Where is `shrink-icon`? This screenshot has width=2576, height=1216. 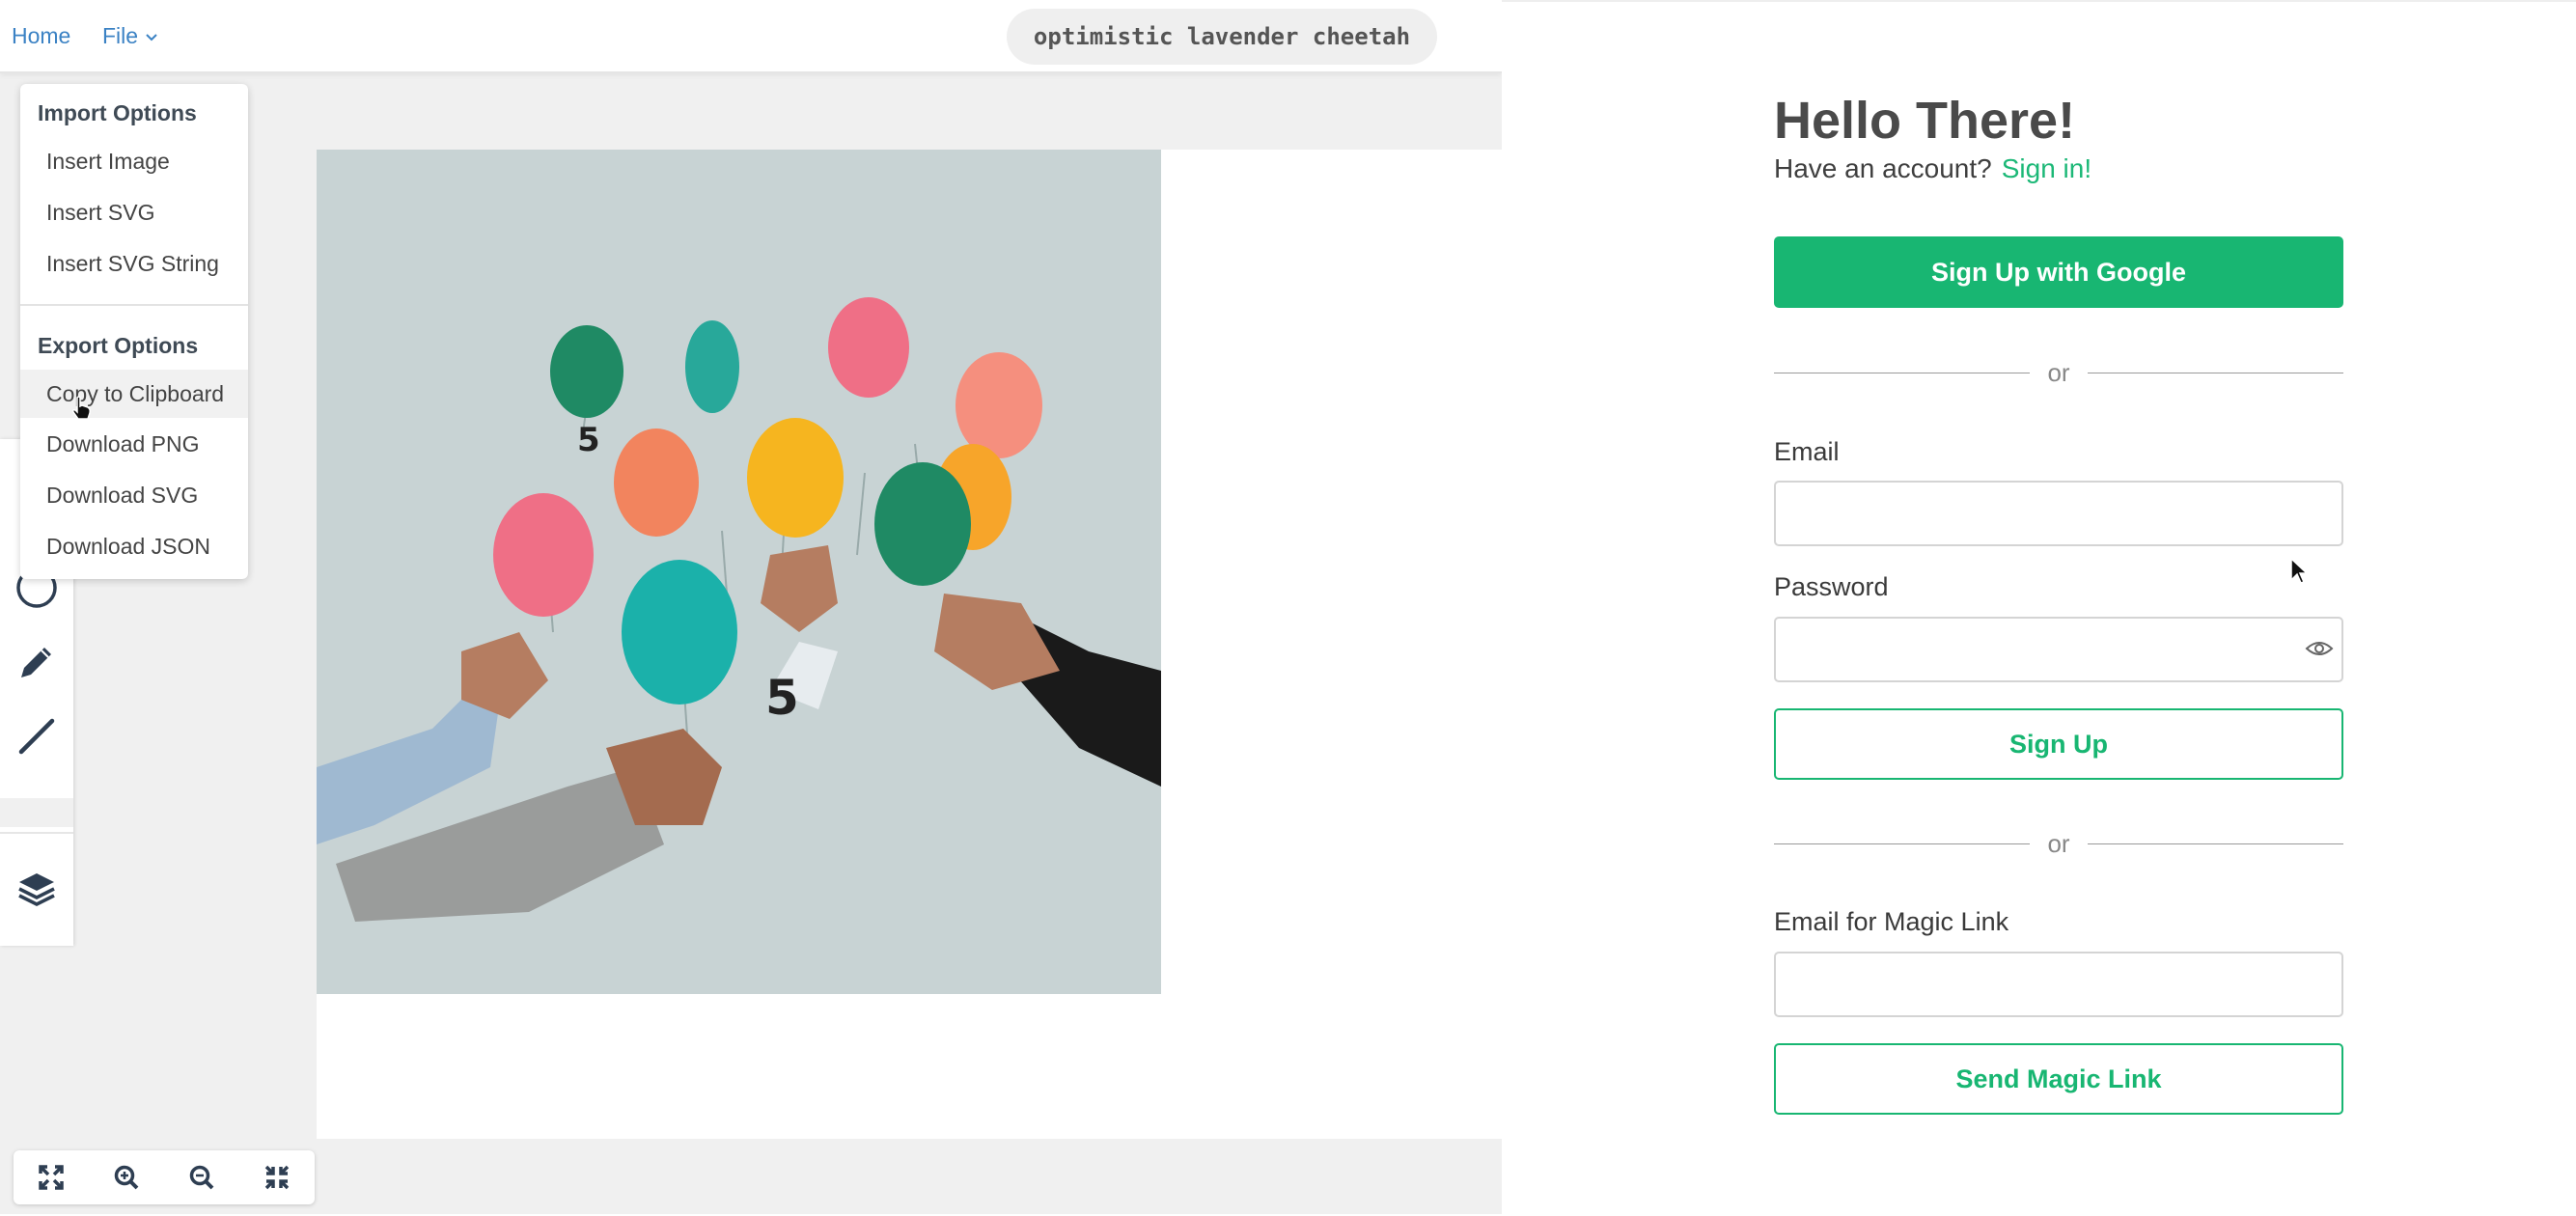
shrink-icon is located at coordinates (277, 1177).